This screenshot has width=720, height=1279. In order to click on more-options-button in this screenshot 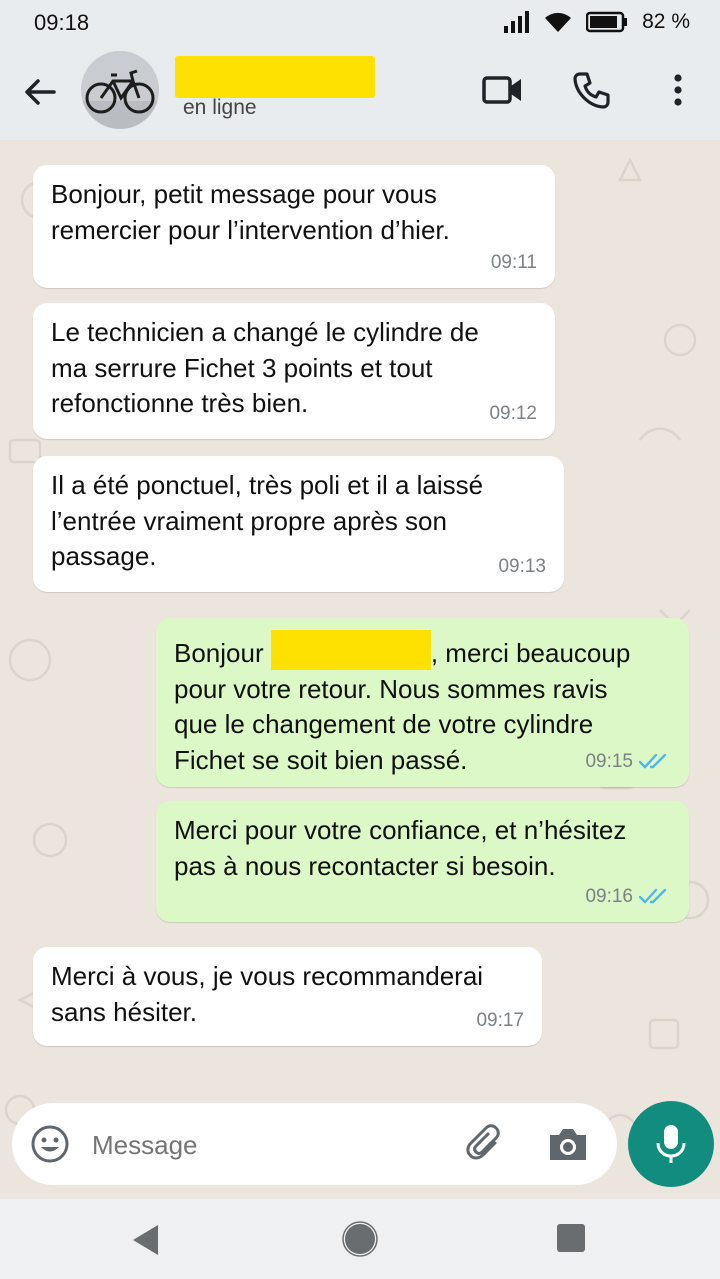, I will do `click(678, 92)`.